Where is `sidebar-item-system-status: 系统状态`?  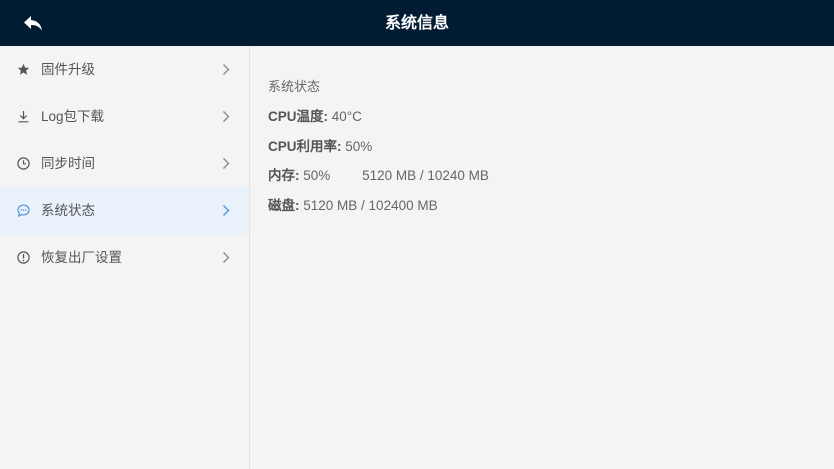 sidebar-item-system-status: 系统状态 is located at coordinates (124, 210).